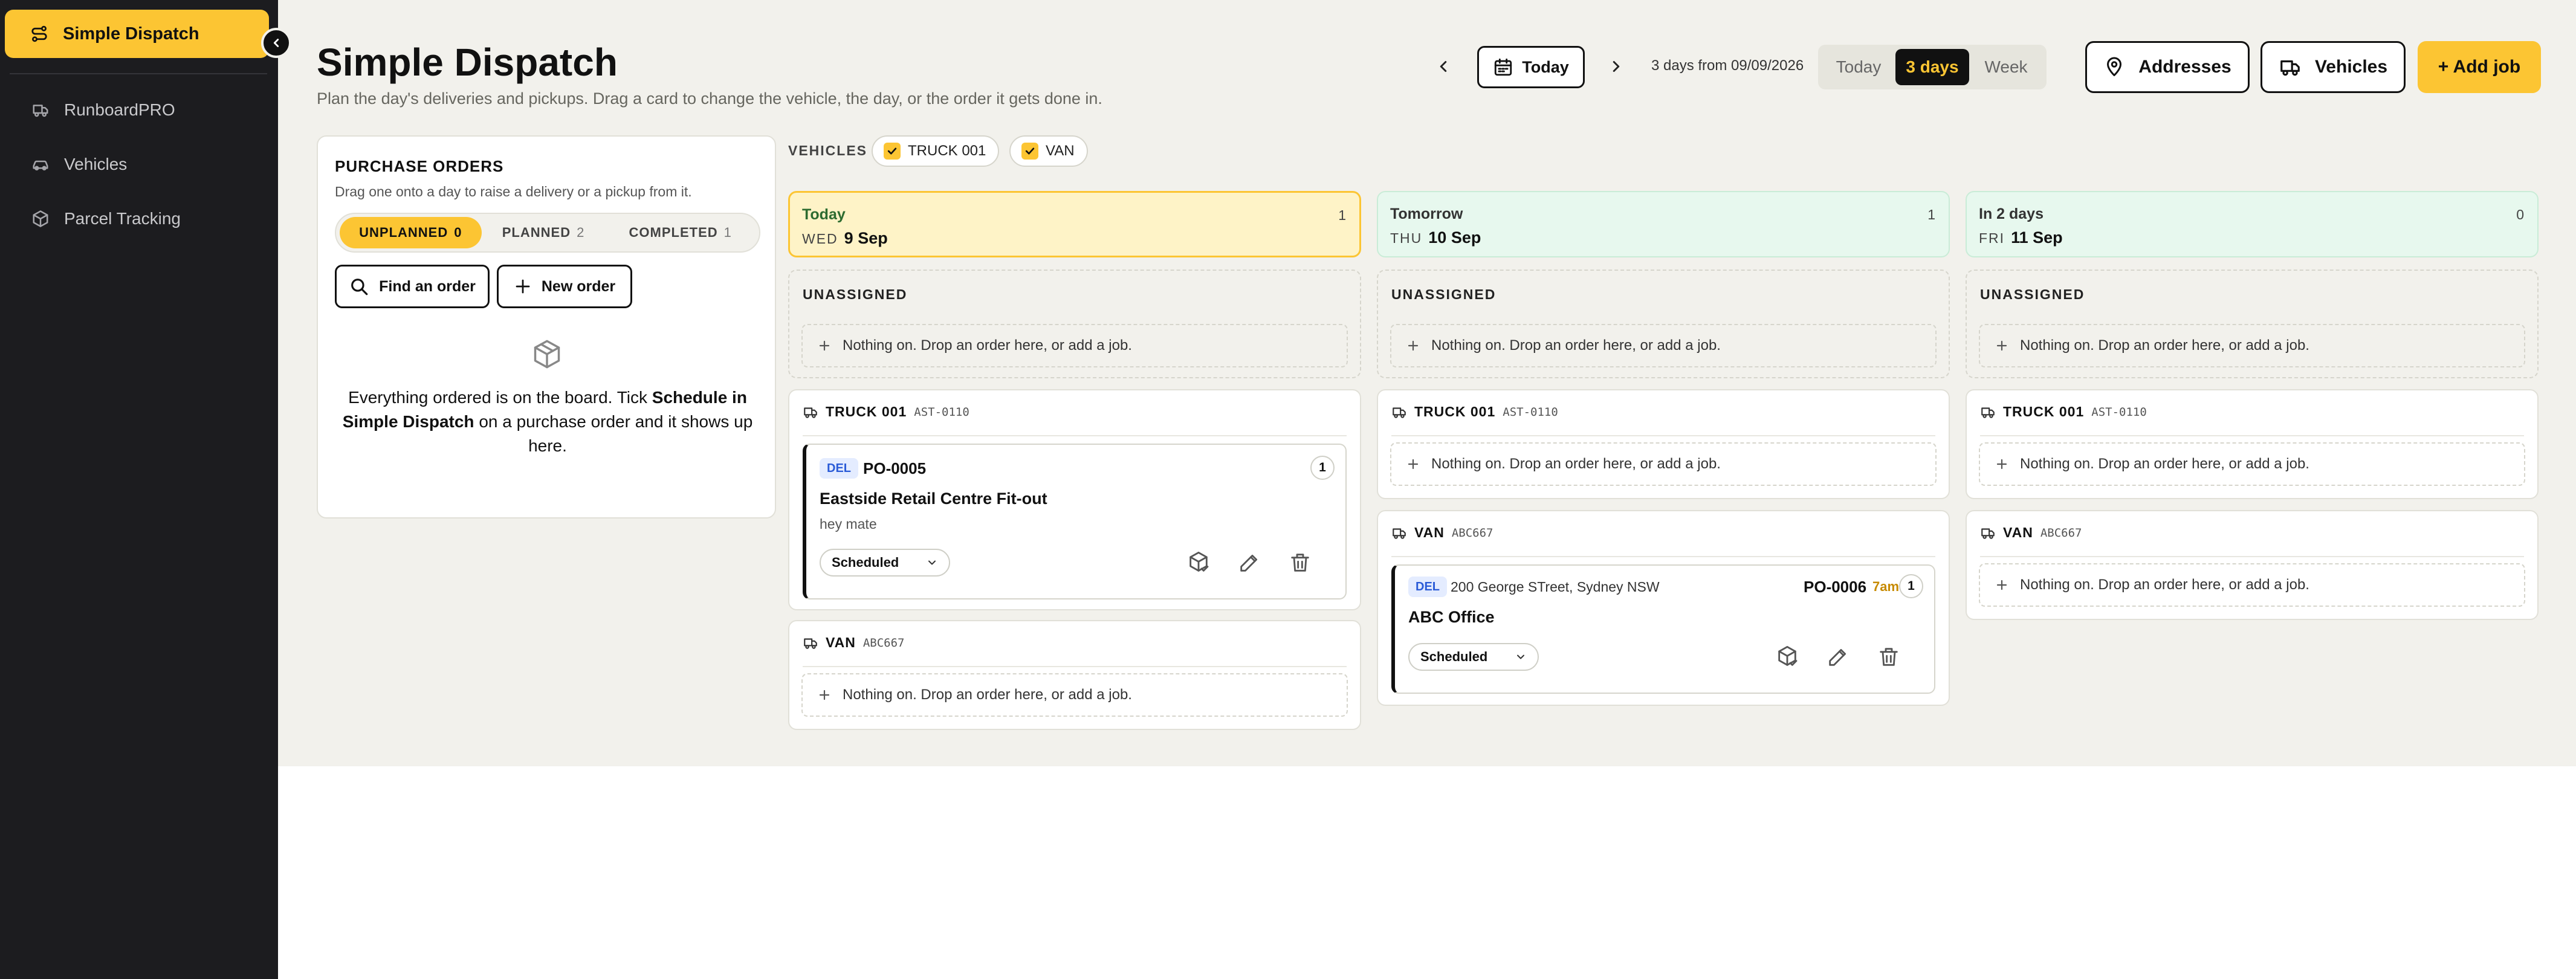 Image resolution: width=2576 pixels, height=979 pixels. Describe the element at coordinates (1074, 224) in the screenshot. I see `day-header-today: Today WED 9 Sep 1` at that location.